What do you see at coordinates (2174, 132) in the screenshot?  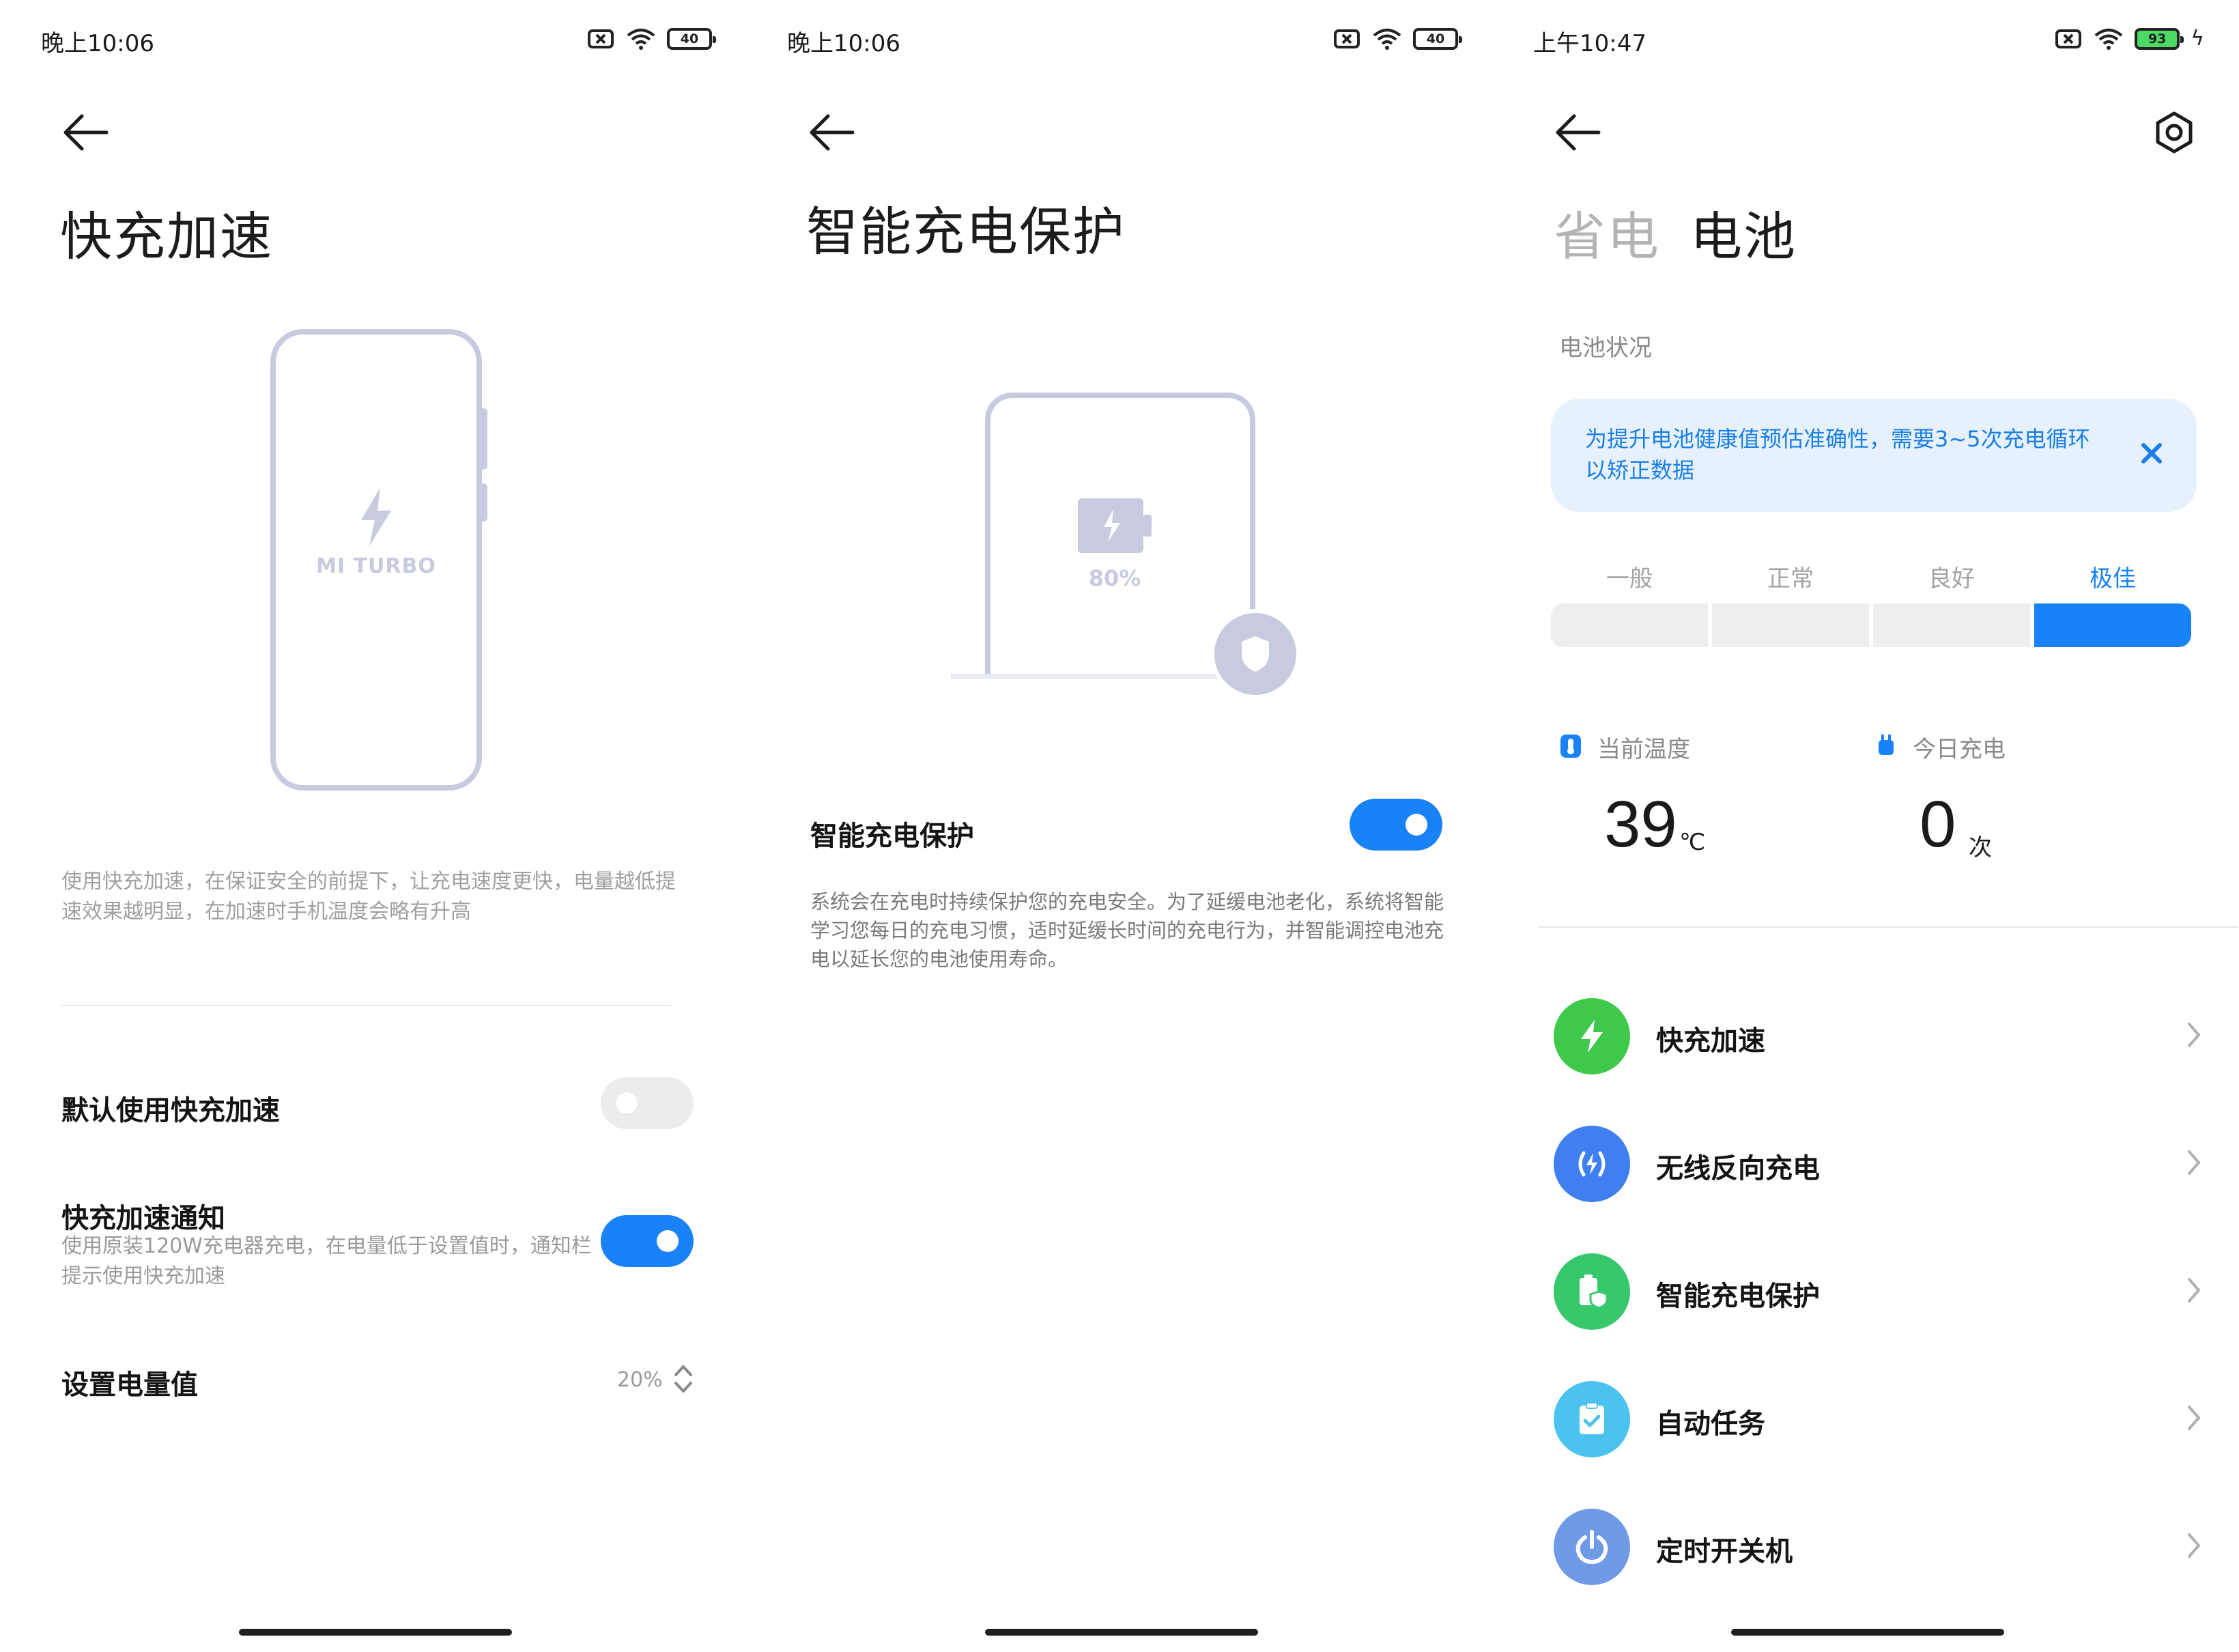 I see `settings-gear-icon` at bounding box center [2174, 132].